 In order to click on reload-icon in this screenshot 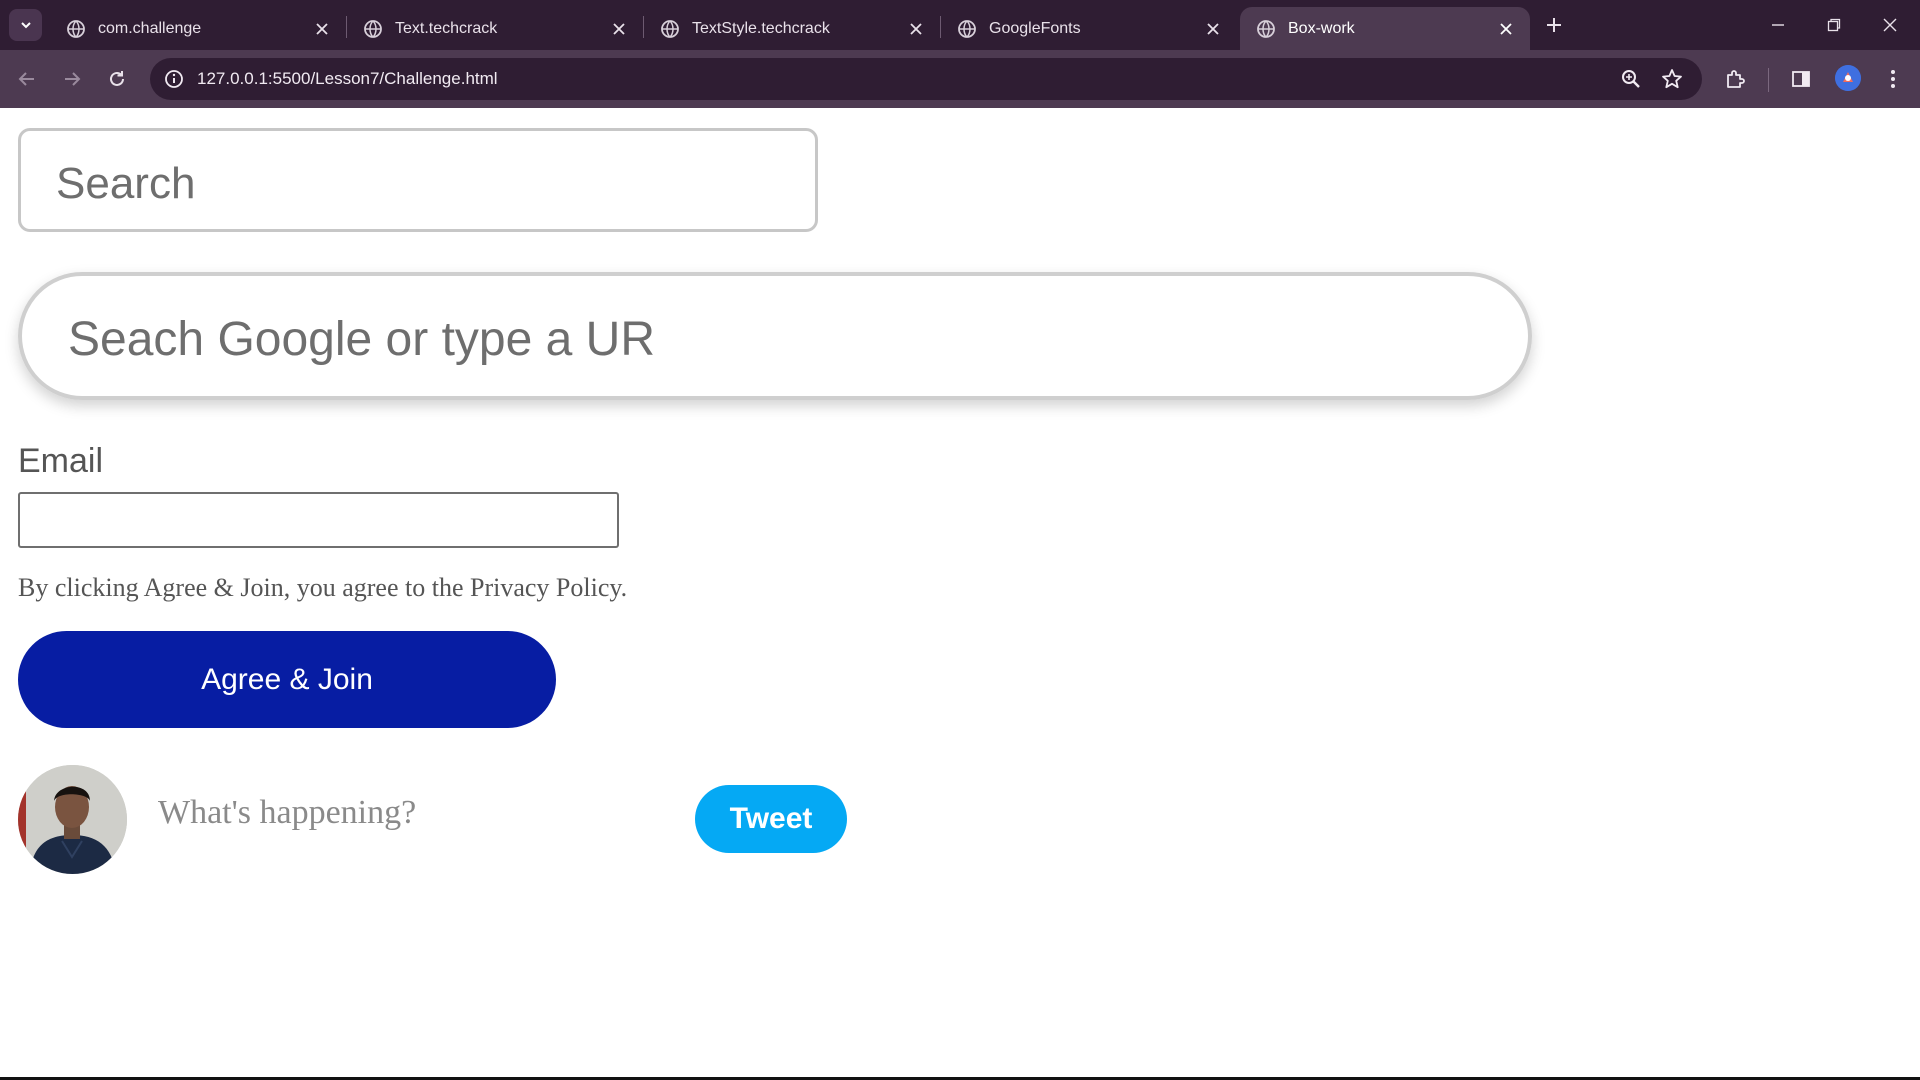, I will do `click(117, 78)`.